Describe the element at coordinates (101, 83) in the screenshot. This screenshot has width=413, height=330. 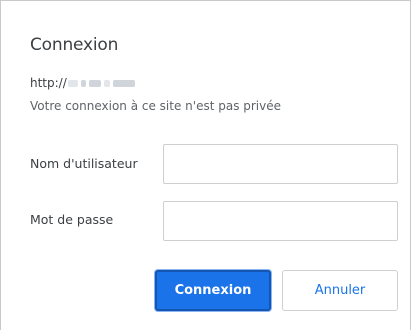
I see `redacted-hostname` at that location.